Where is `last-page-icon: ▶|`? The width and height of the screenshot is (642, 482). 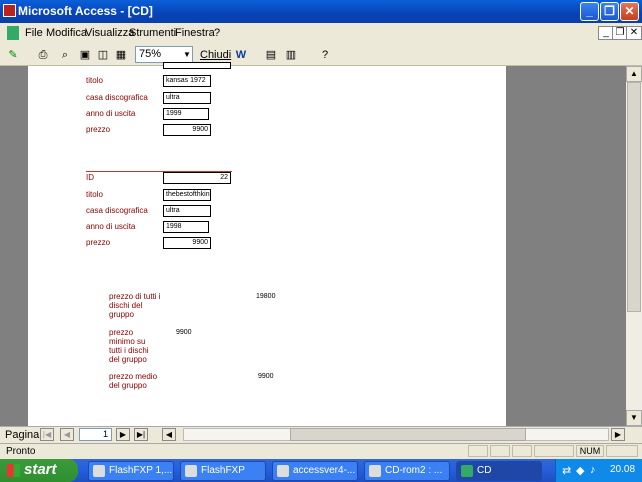
last-page-icon: ▶| is located at coordinates (141, 434).